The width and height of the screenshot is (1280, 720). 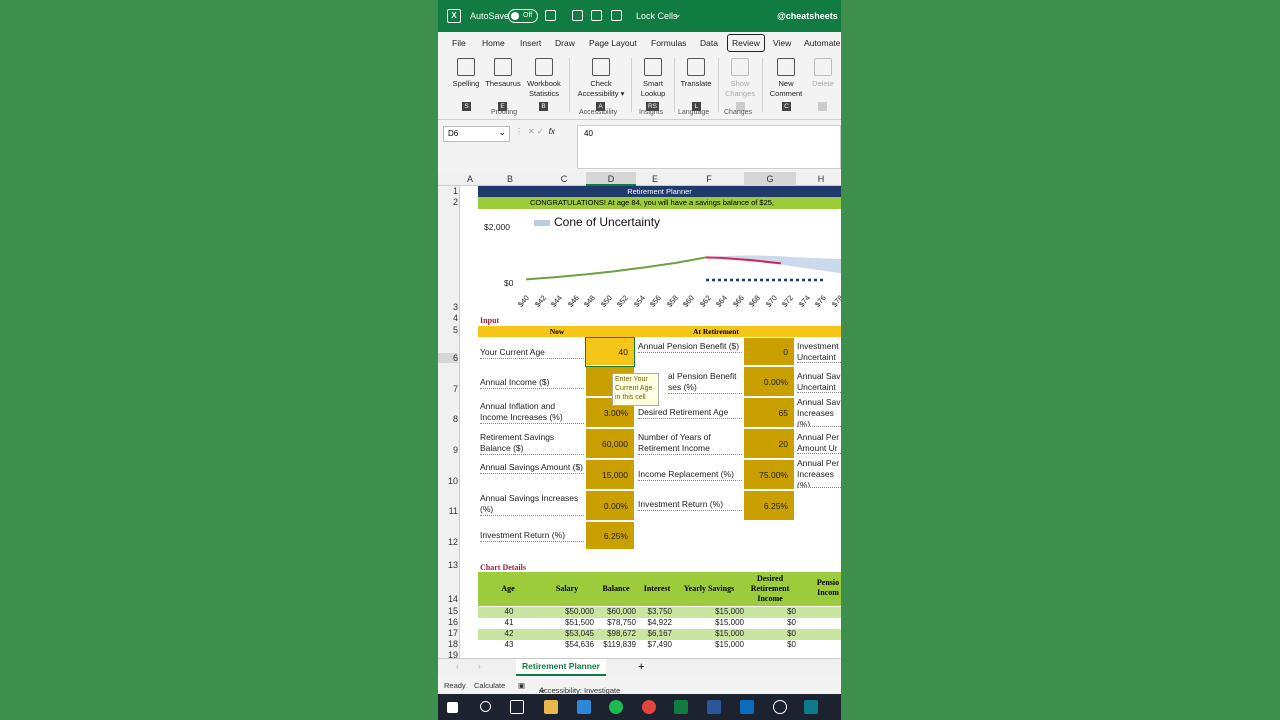 I want to click on formula-input: 40, so click(x=709, y=147).